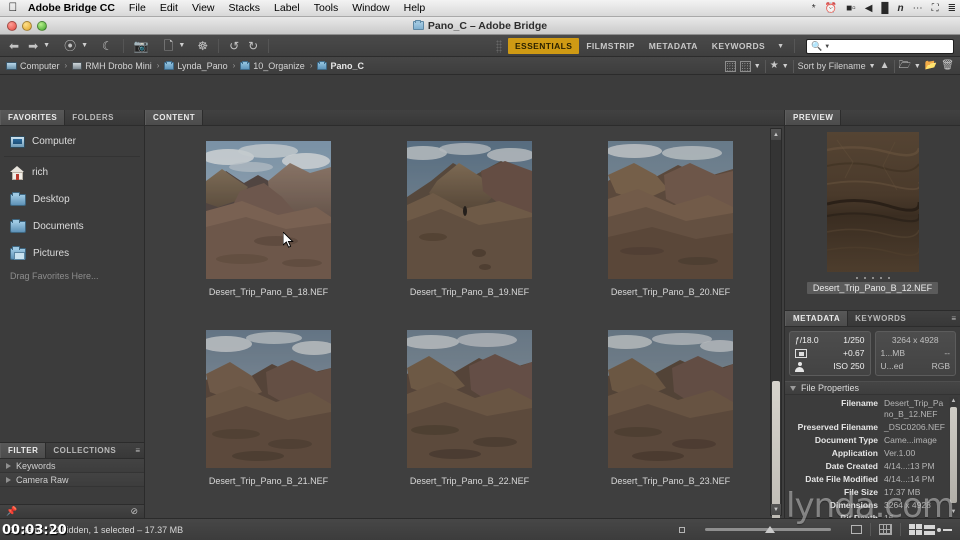 The height and width of the screenshot is (540, 960). Describe the element at coordinates (817, 318) in the screenshot. I see `tab-metadata: METADATA` at that location.